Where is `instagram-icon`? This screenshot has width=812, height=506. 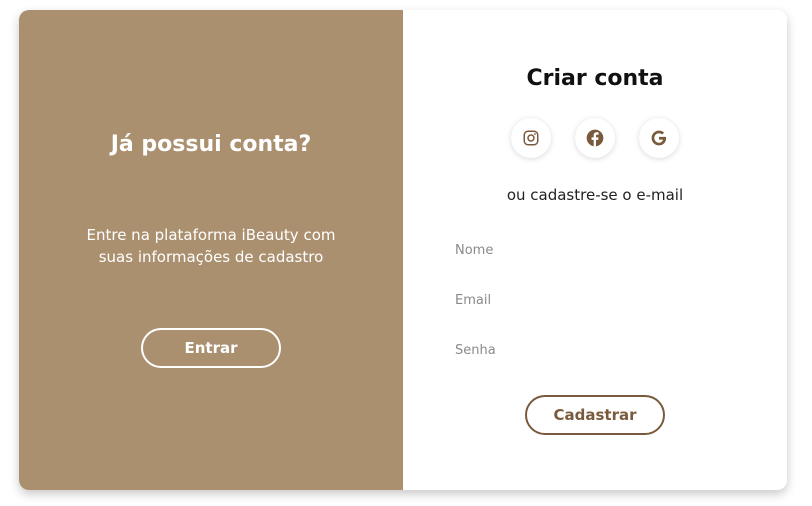 instagram-icon is located at coordinates (531, 138).